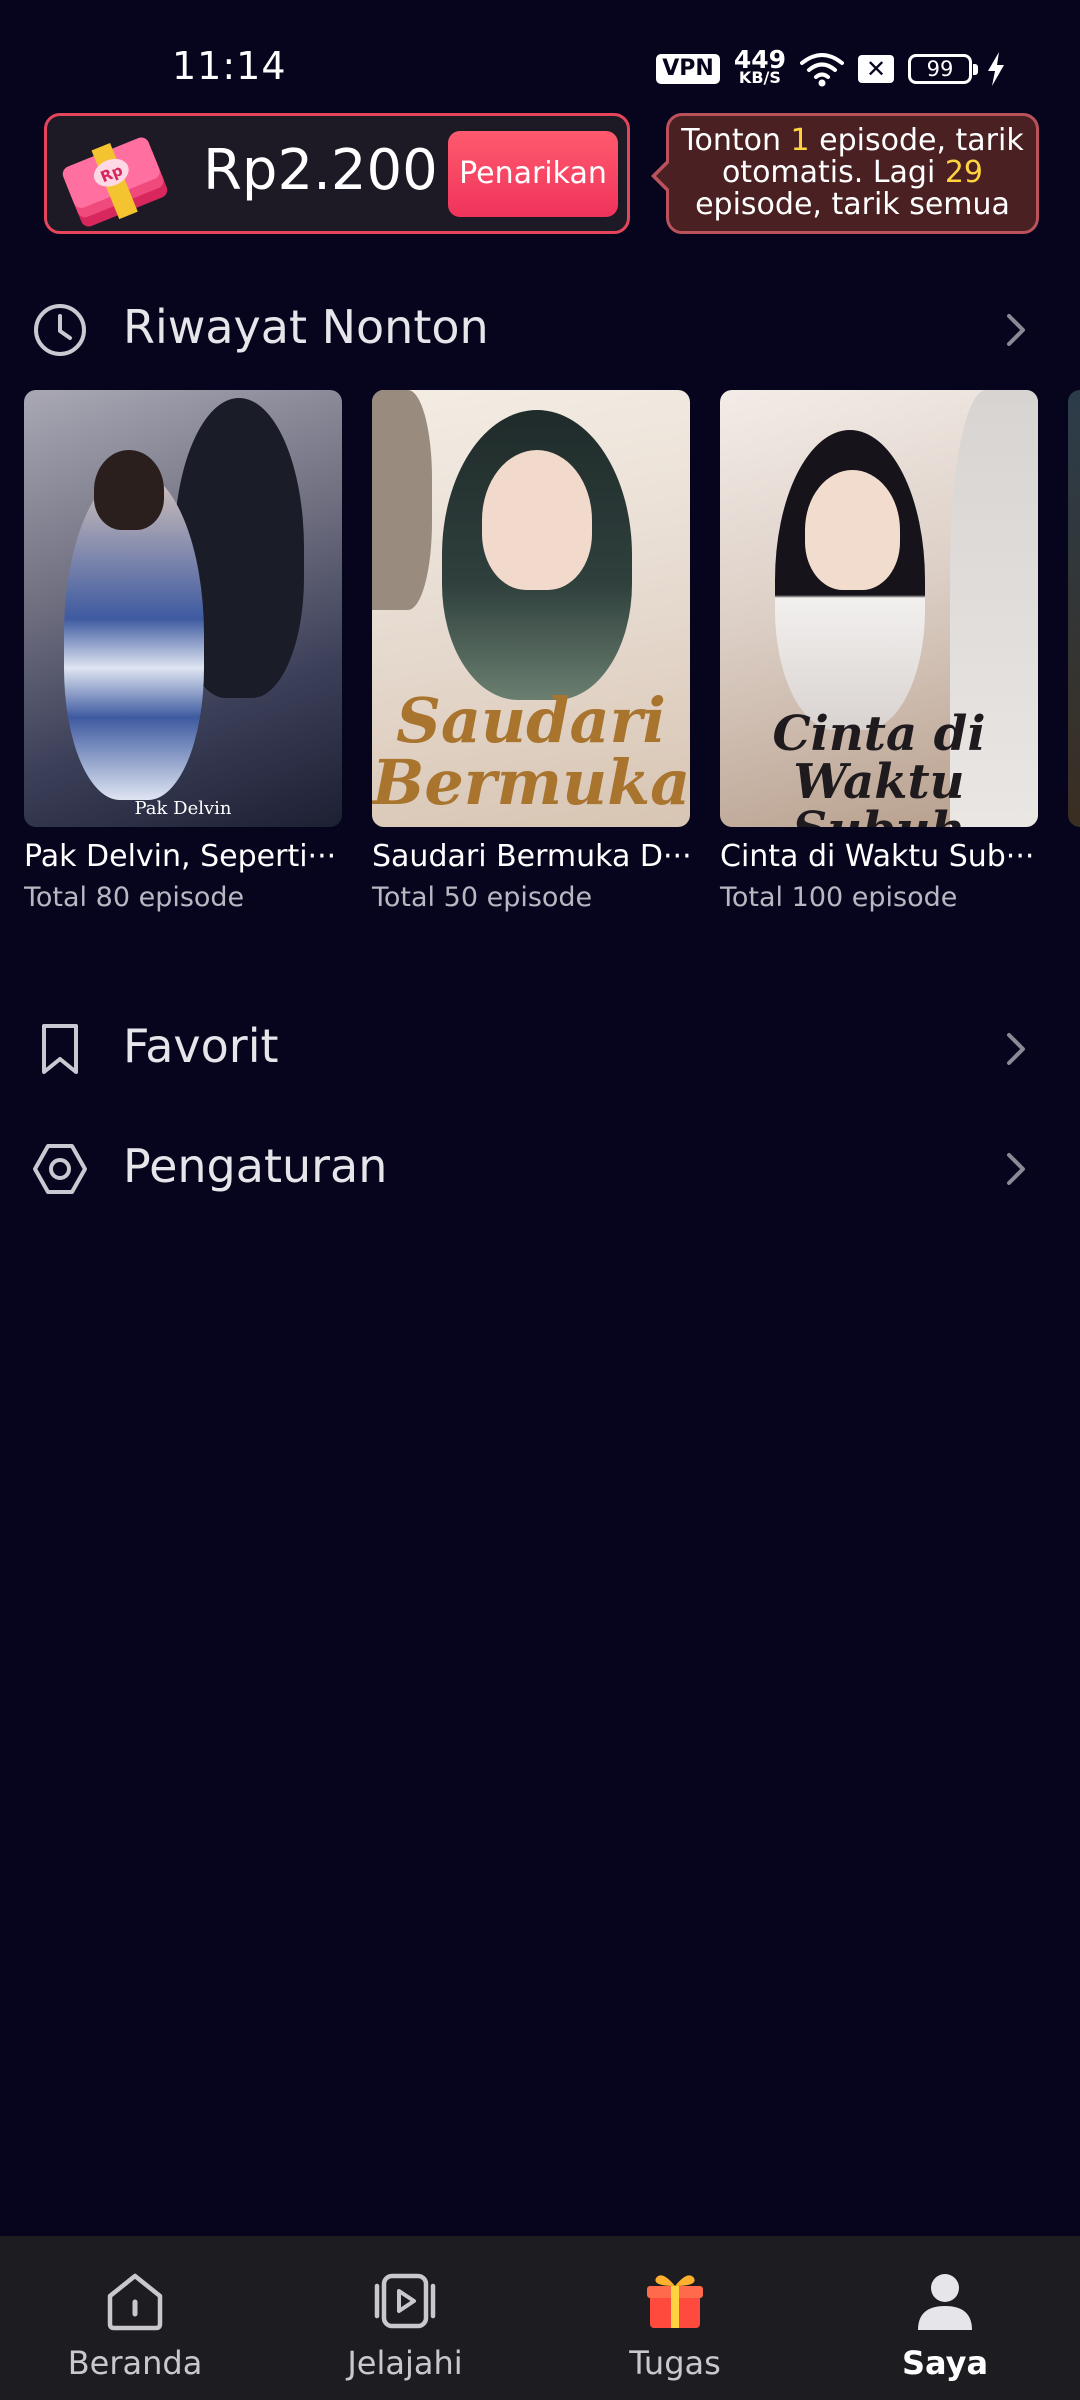 The height and width of the screenshot is (2400, 1080). I want to click on nav-explore: Jelajahi, so click(405, 2318).